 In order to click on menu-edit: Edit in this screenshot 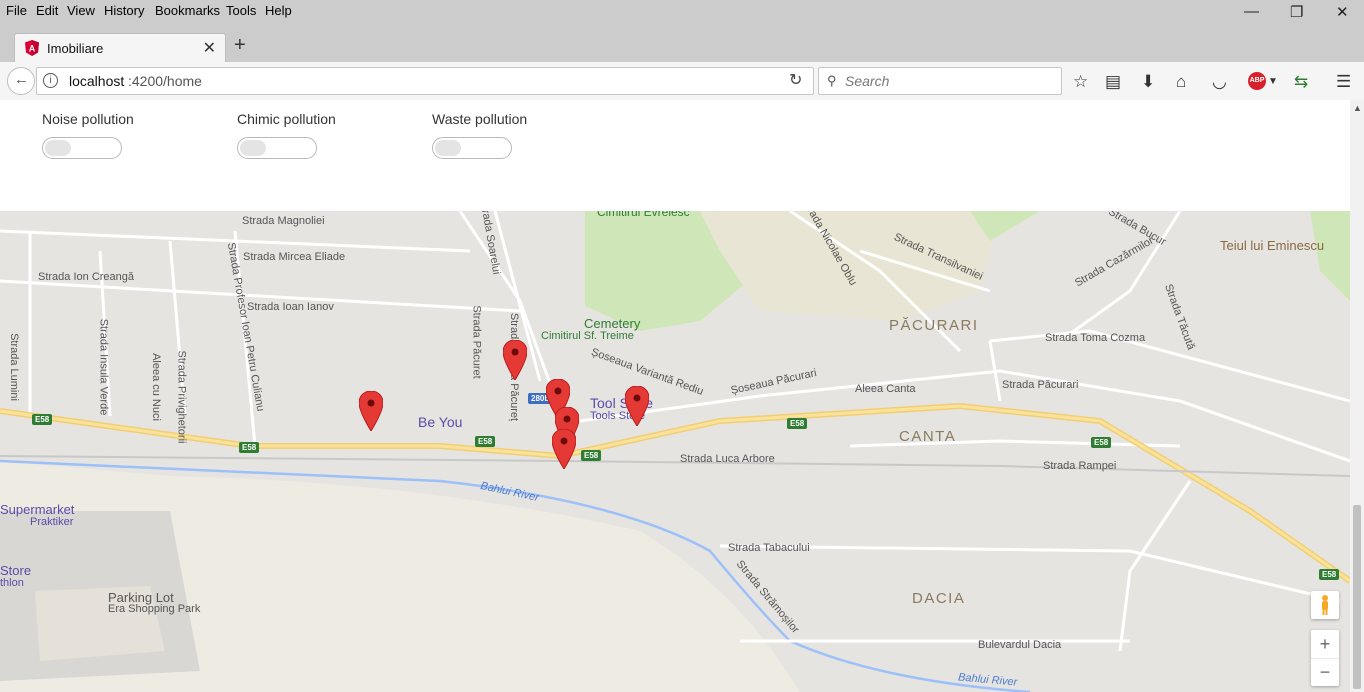, I will do `click(47, 10)`.